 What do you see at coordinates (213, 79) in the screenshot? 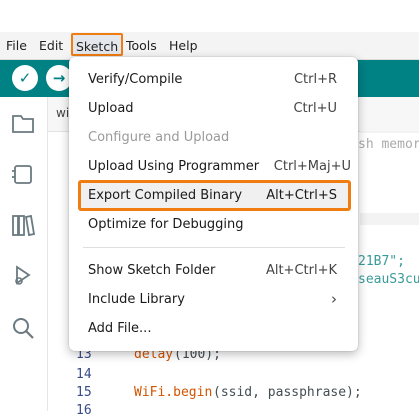
I see `menu-item-verify-compile: Verify/Compile Ctrl+R` at bounding box center [213, 79].